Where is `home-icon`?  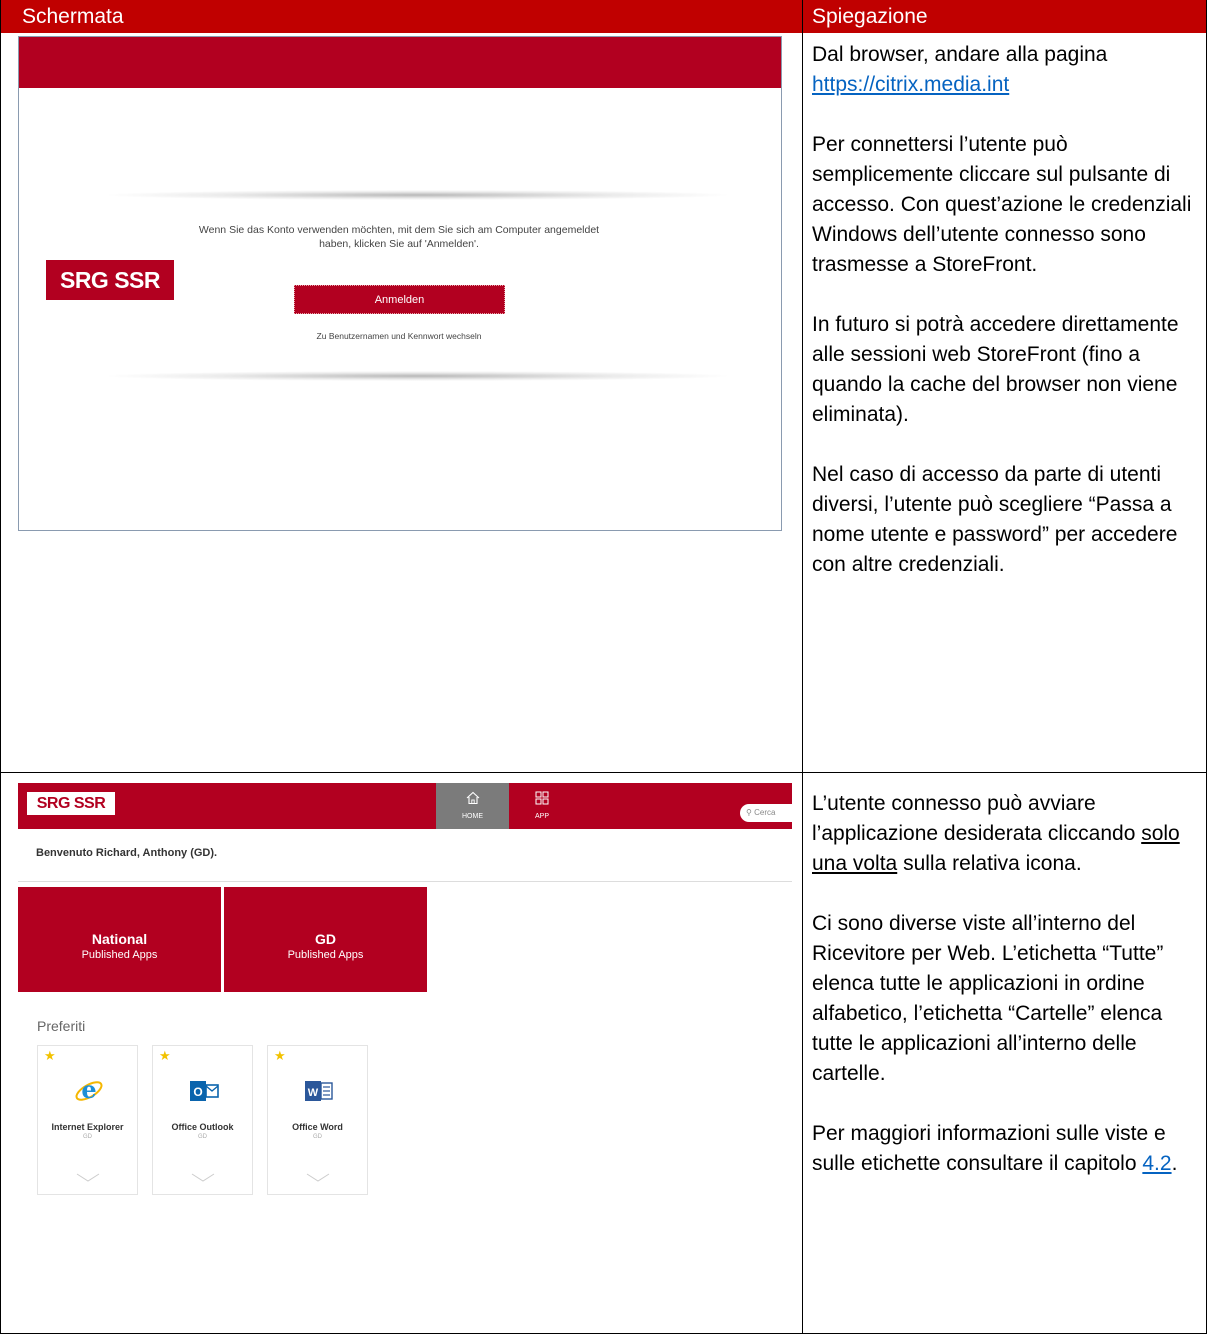 home-icon is located at coordinates (472, 800).